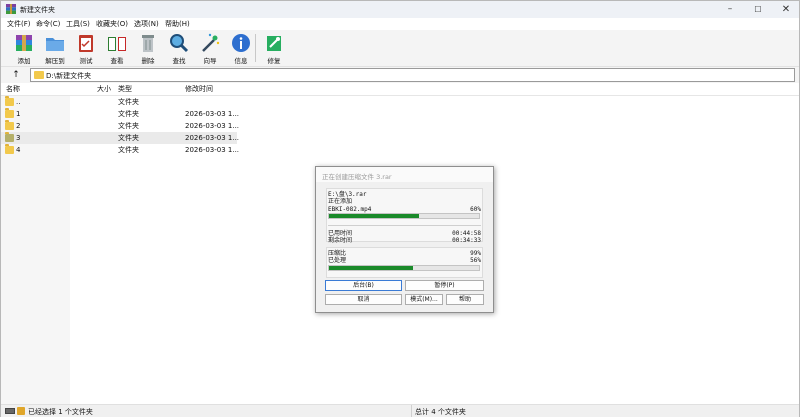  Describe the element at coordinates (60, 412) in the screenshot. I see `status-selection: 已经选择 1 个文件夹` at that location.